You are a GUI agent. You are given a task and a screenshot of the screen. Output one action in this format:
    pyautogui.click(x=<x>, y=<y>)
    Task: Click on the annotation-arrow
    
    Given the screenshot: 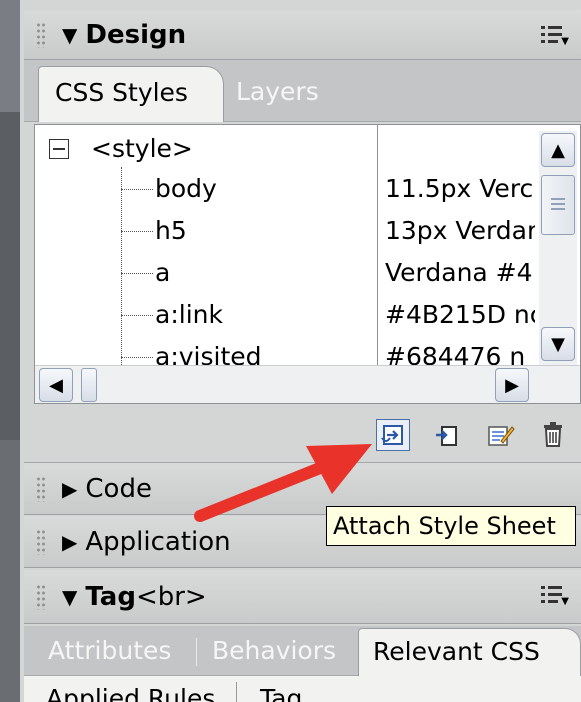 What is the action you would take?
    pyautogui.click(x=283, y=483)
    